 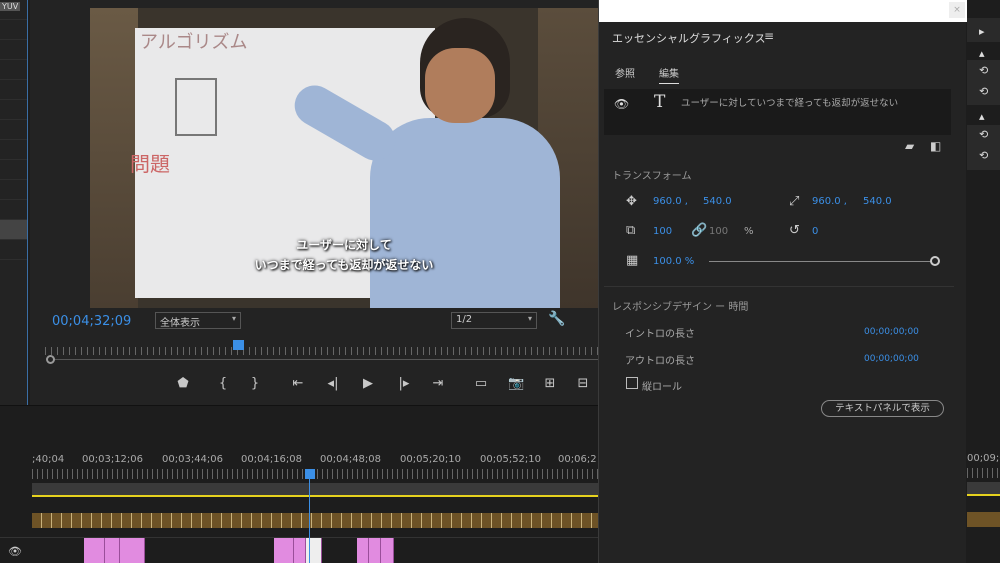 I want to click on show-in-text-panel-button: テキストパネルで表示, so click(x=882, y=408).